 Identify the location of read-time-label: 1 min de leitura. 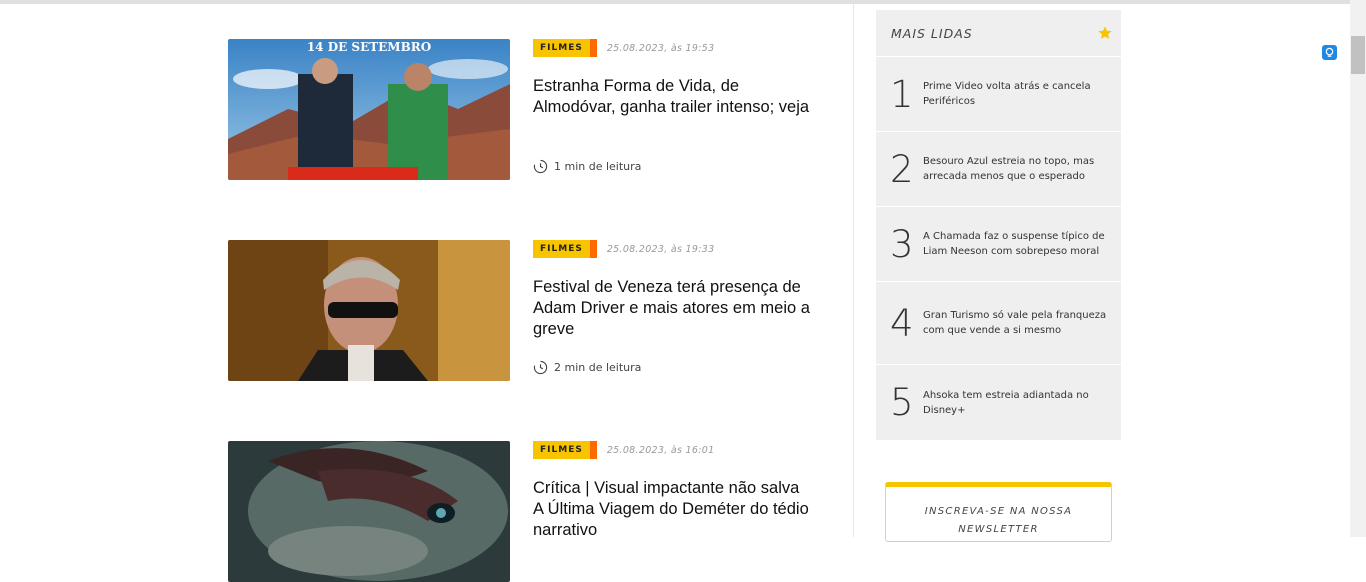
(598, 166).